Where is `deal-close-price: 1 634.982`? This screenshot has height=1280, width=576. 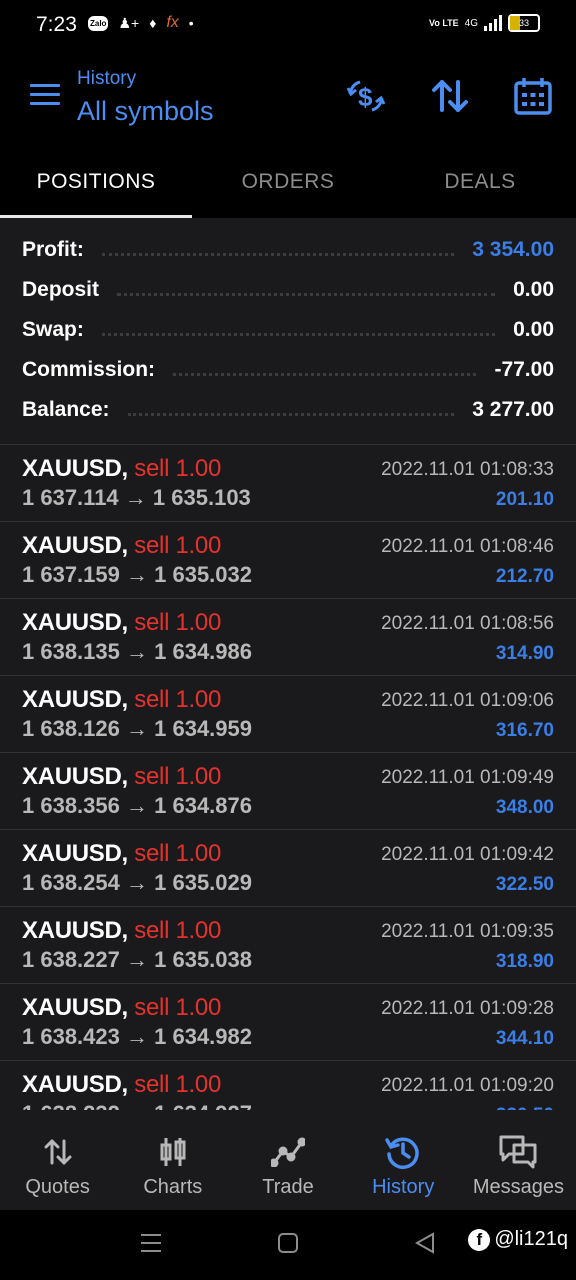 deal-close-price: 1 634.982 is located at coordinates (203, 1036).